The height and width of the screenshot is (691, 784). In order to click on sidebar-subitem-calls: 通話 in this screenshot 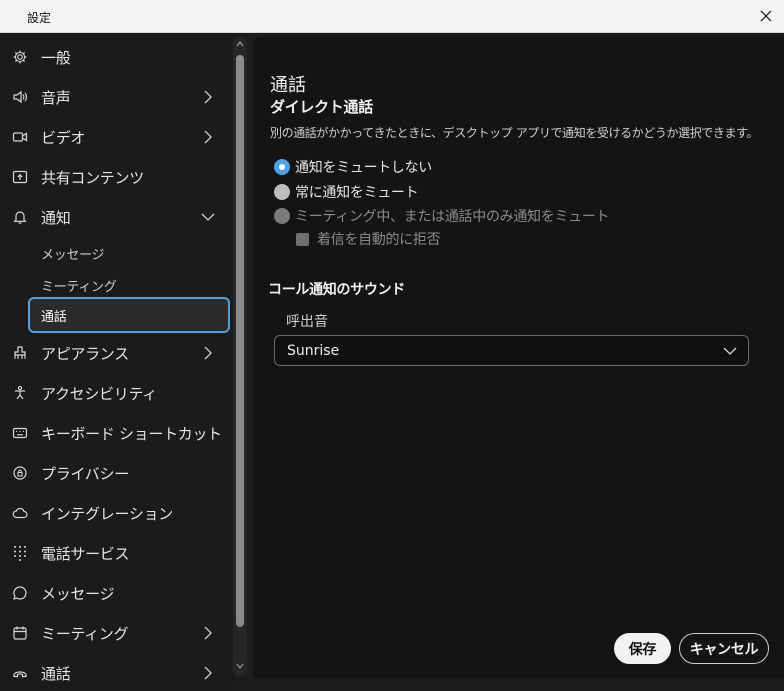, I will do `click(129, 315)`.